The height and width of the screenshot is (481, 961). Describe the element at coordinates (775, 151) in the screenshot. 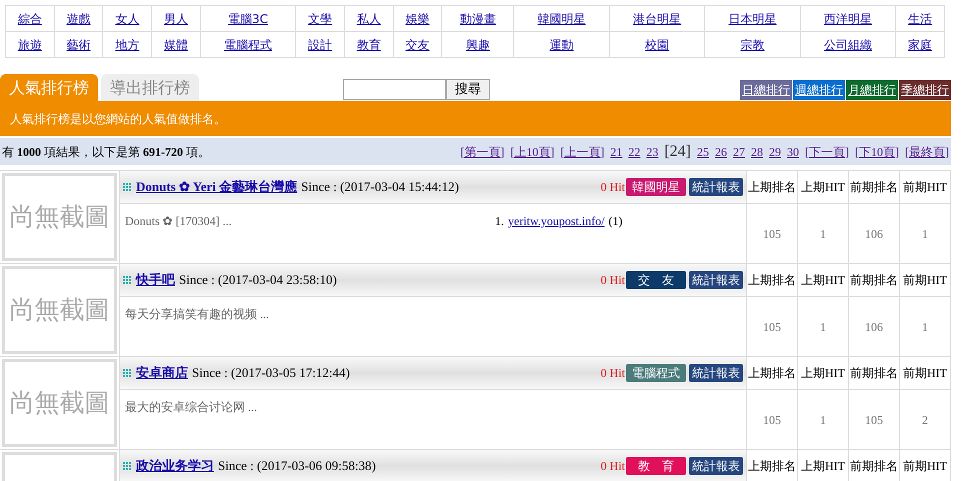

I see `page-link: 29` at that location.